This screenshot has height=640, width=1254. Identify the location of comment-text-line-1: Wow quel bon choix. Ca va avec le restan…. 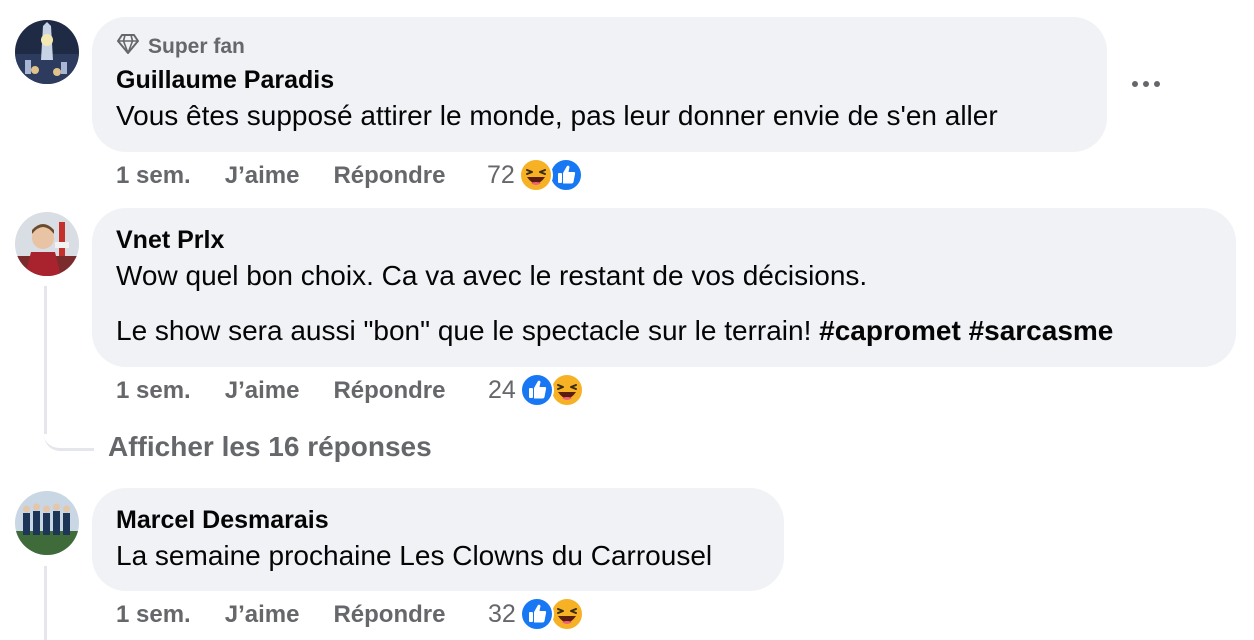
(492, 275).